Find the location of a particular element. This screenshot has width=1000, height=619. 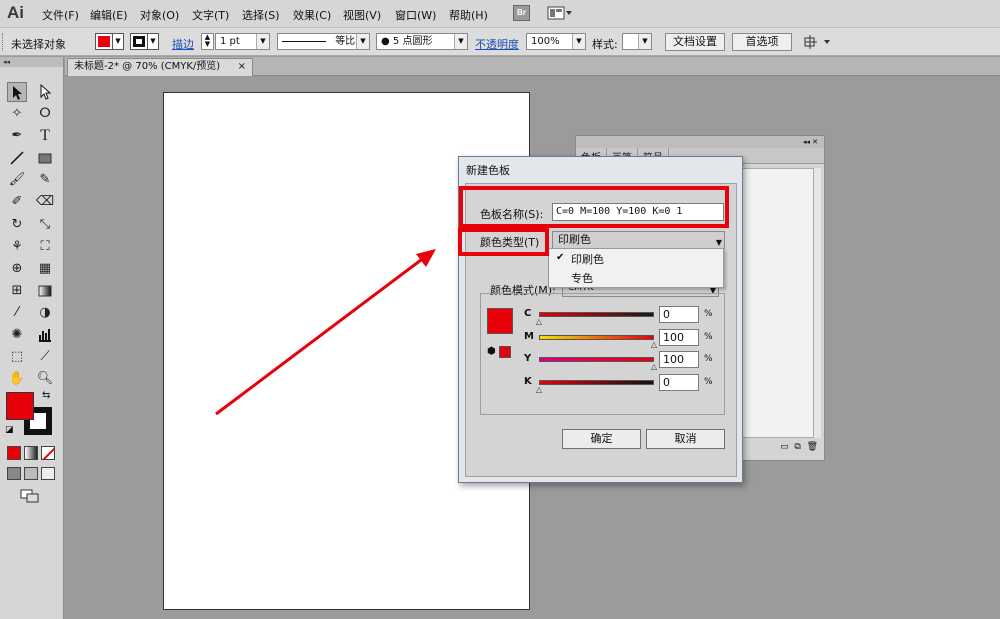

column-graph-tool-icon is located at coordinates (45, 335).